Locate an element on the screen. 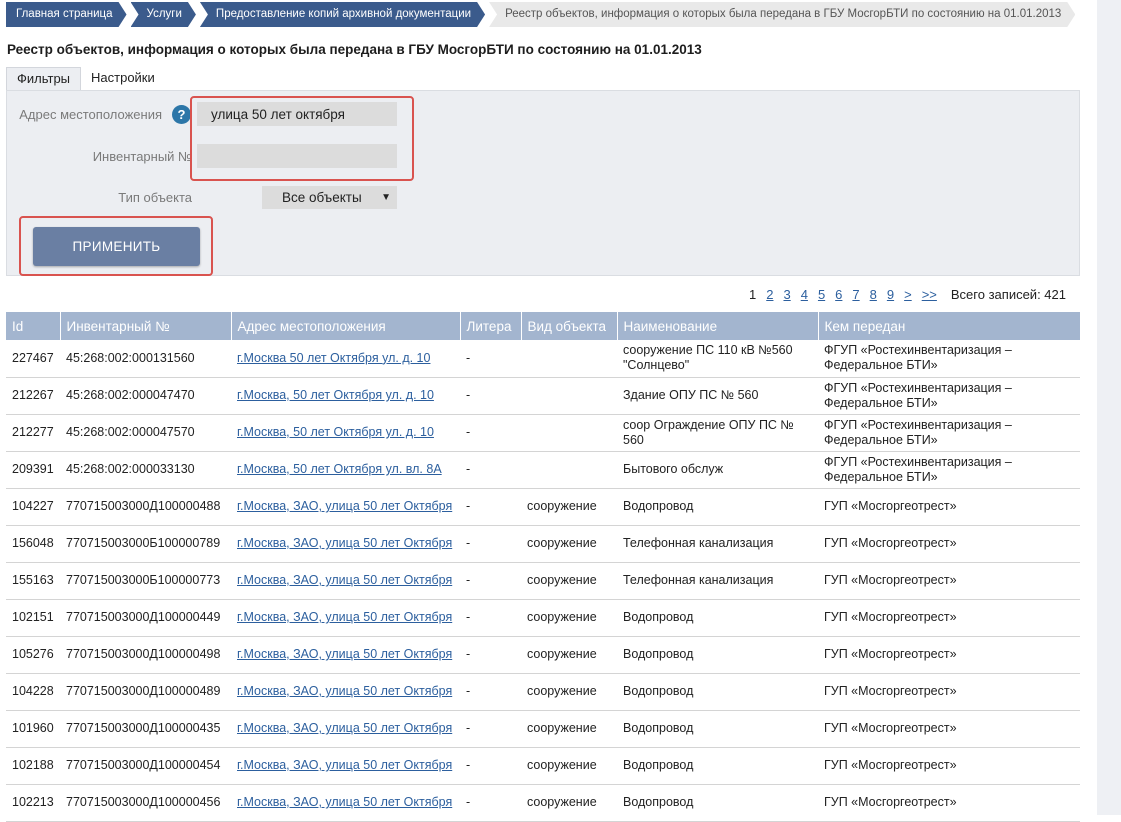 This screenshot has height=822, width=1121. pagination-page-3: 3 is located at coordinates (786, 294).